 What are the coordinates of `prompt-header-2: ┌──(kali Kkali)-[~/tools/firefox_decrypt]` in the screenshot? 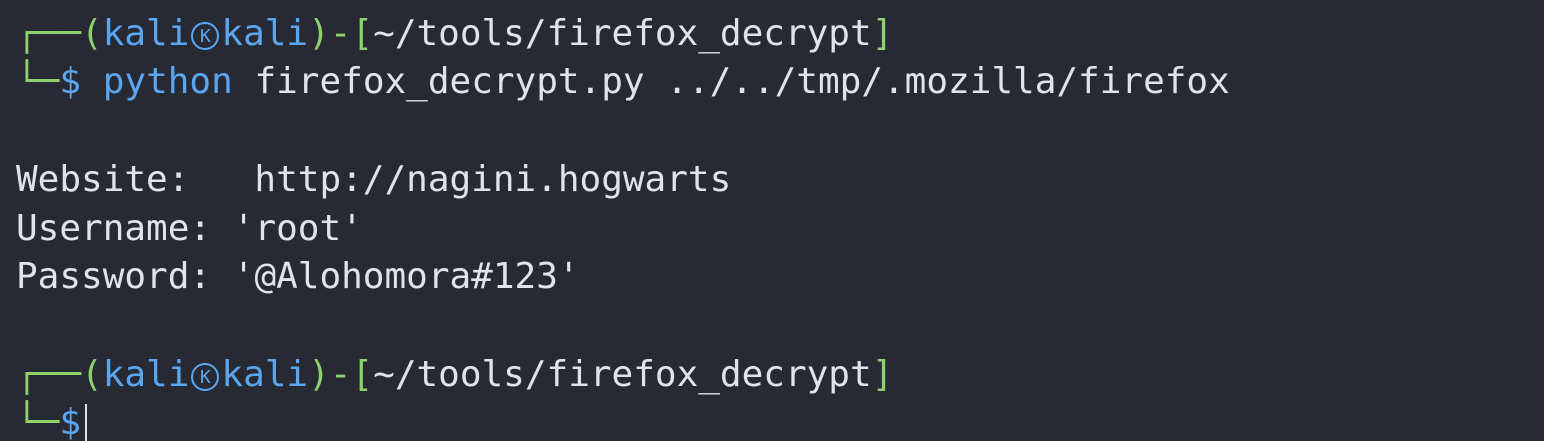 It's located at (454, 375).